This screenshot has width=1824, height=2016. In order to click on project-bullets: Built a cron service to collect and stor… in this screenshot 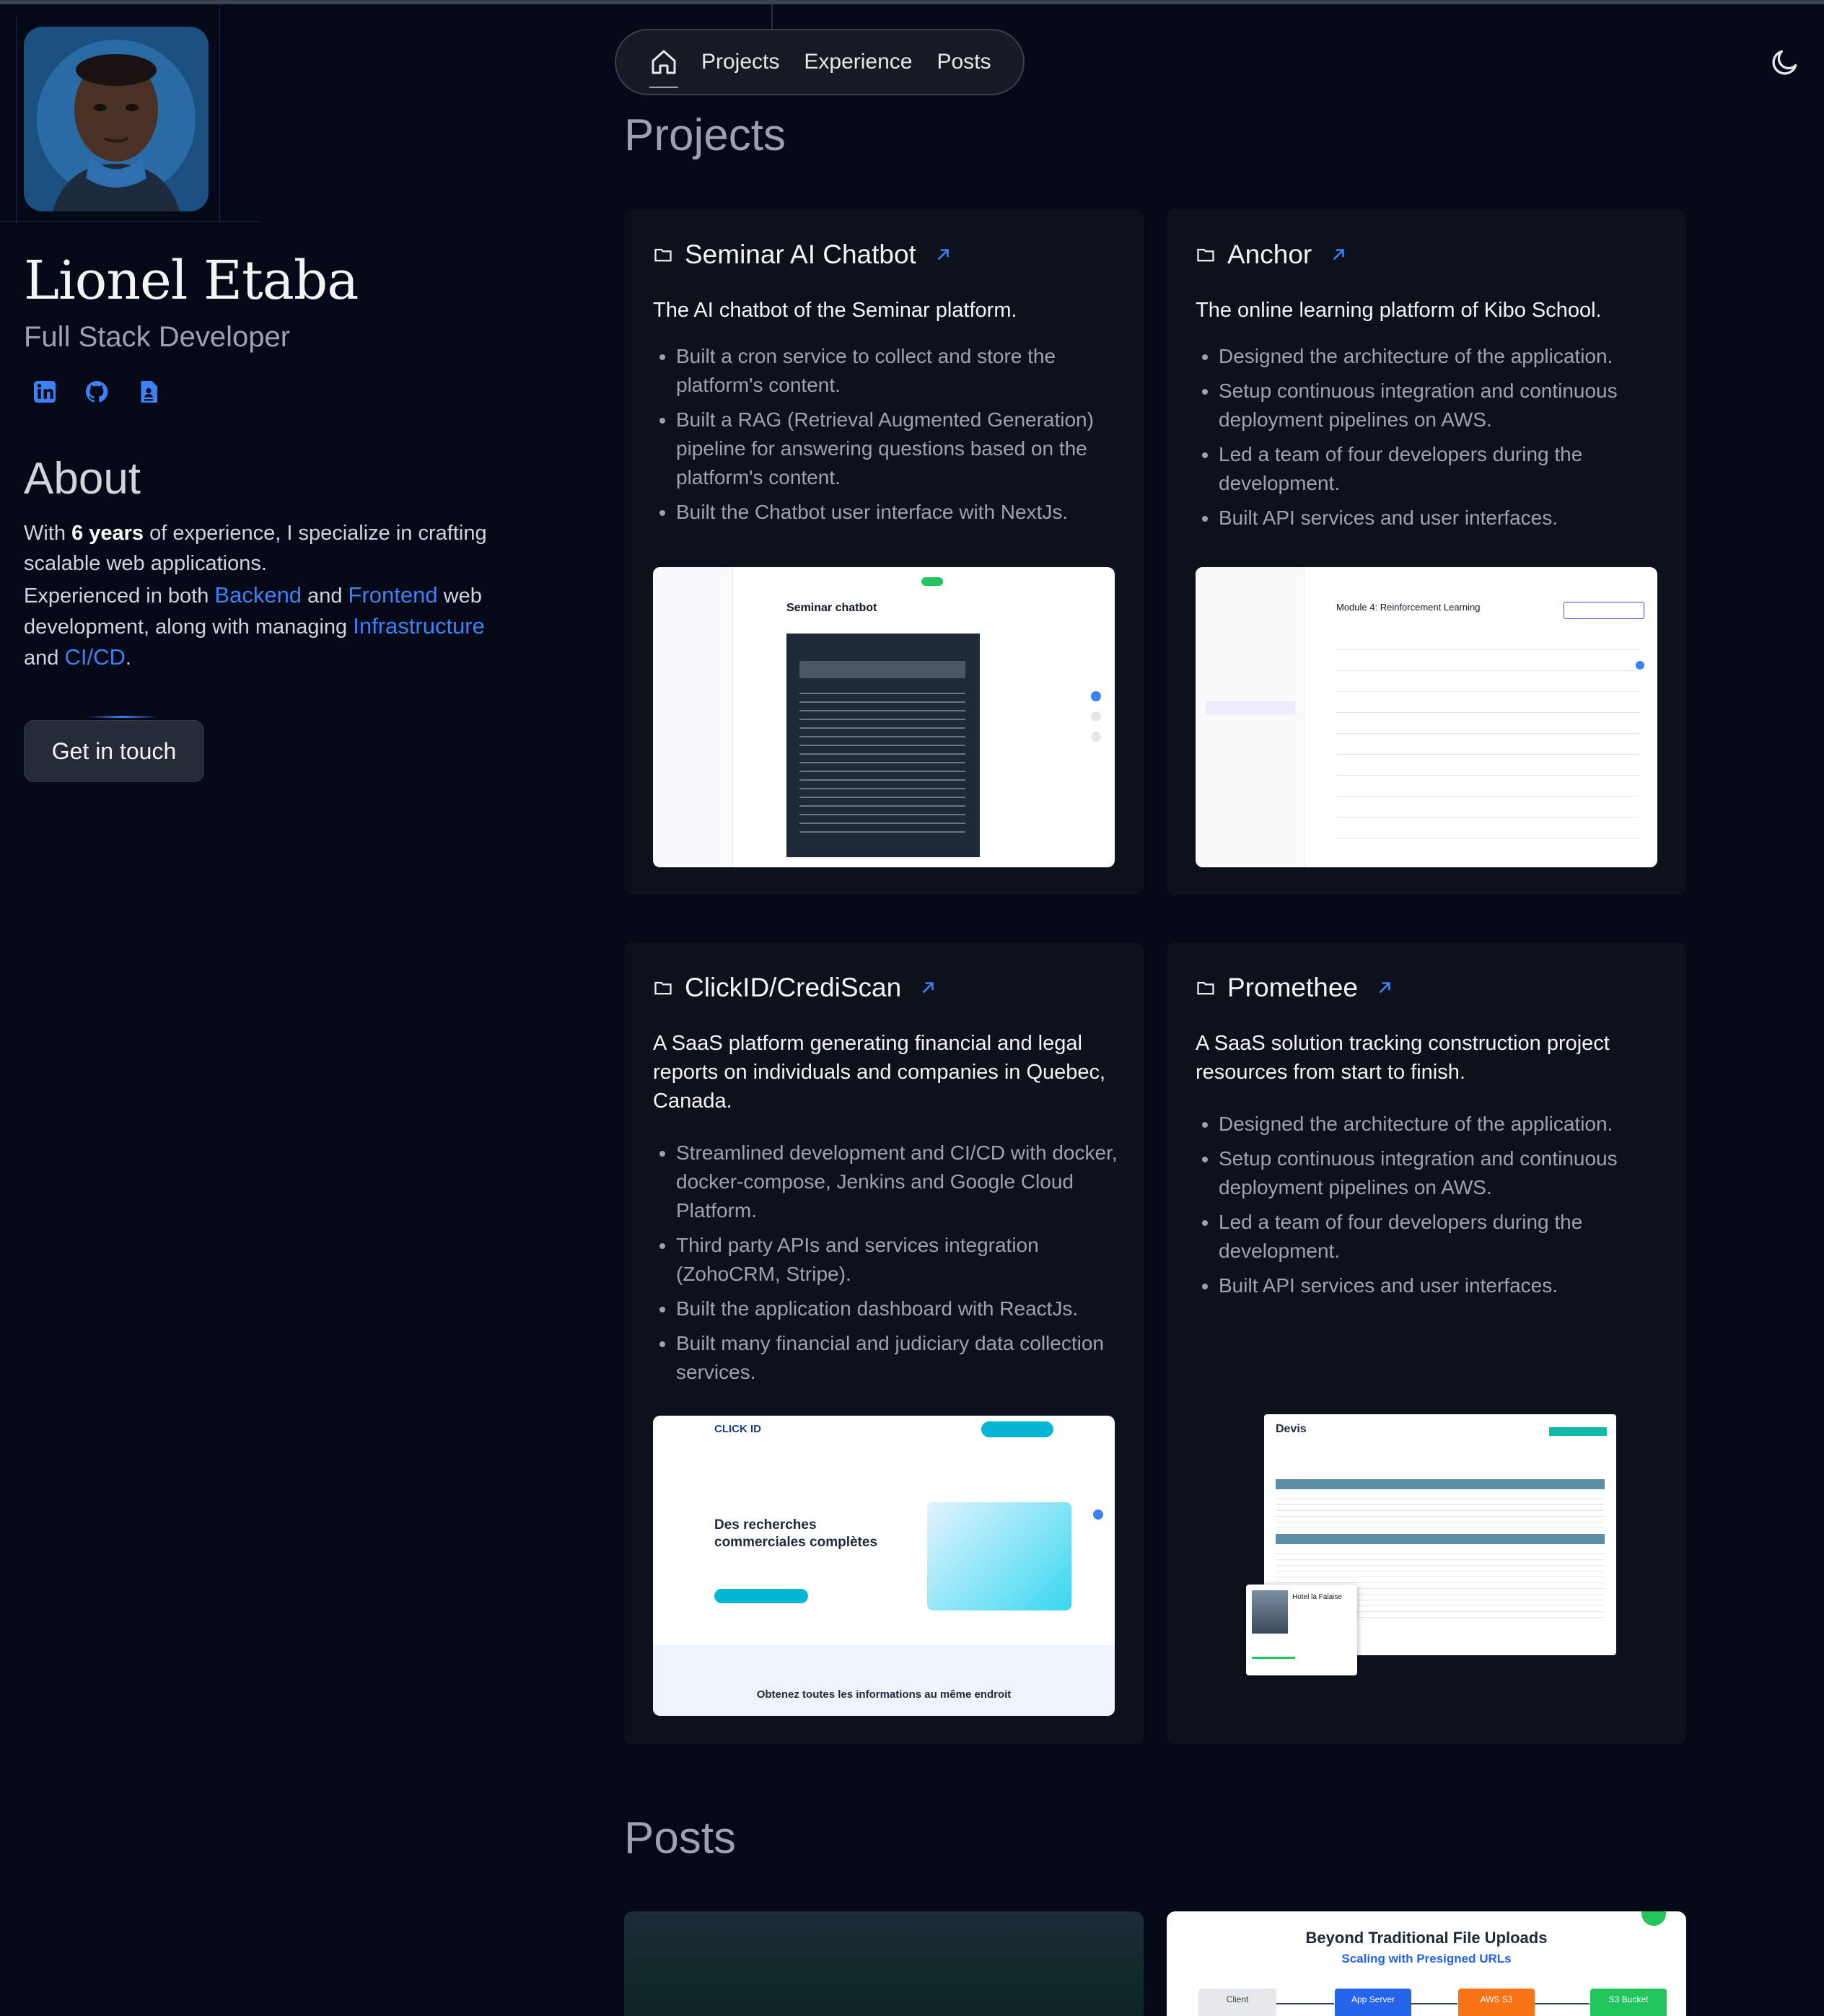, I will do `click(895, 437)`.